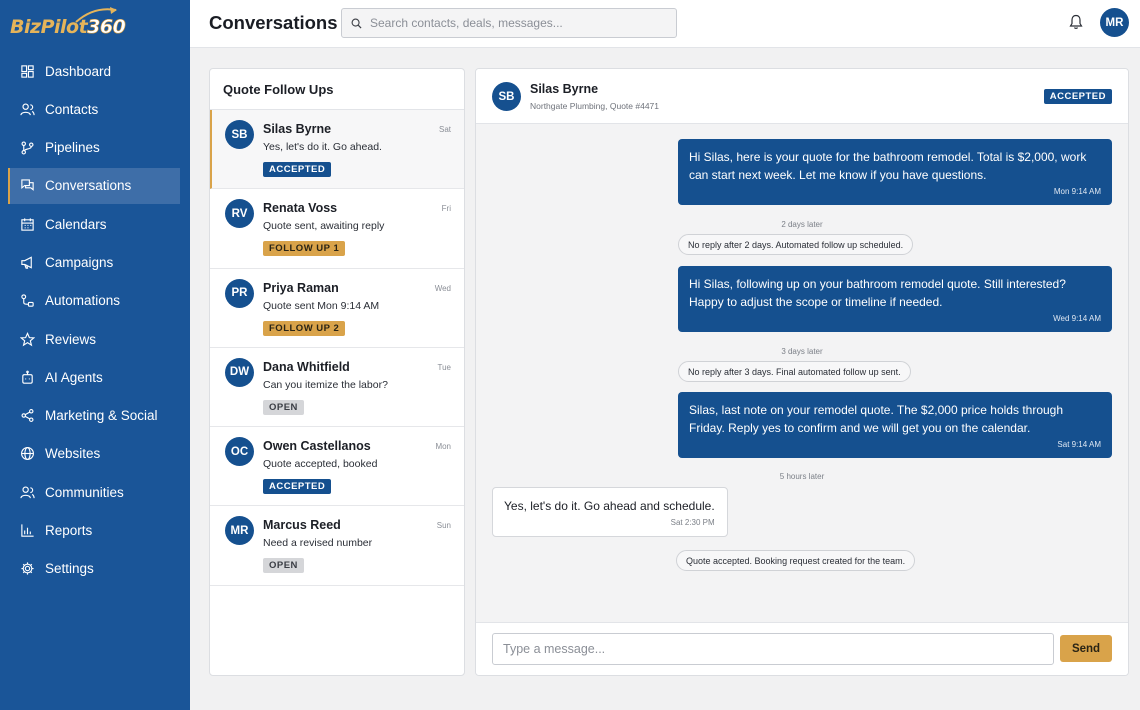  I want to click on calendar-icon, so click(27, 224).